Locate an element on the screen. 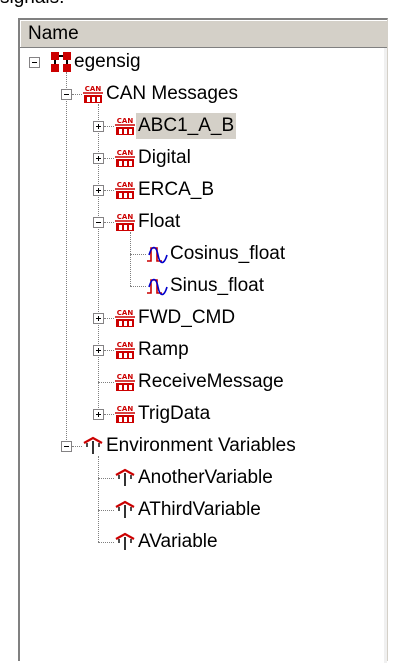 The image size is (414, 663). tree-node-label: ABC1_A_B is located at coordinates (186, 126).